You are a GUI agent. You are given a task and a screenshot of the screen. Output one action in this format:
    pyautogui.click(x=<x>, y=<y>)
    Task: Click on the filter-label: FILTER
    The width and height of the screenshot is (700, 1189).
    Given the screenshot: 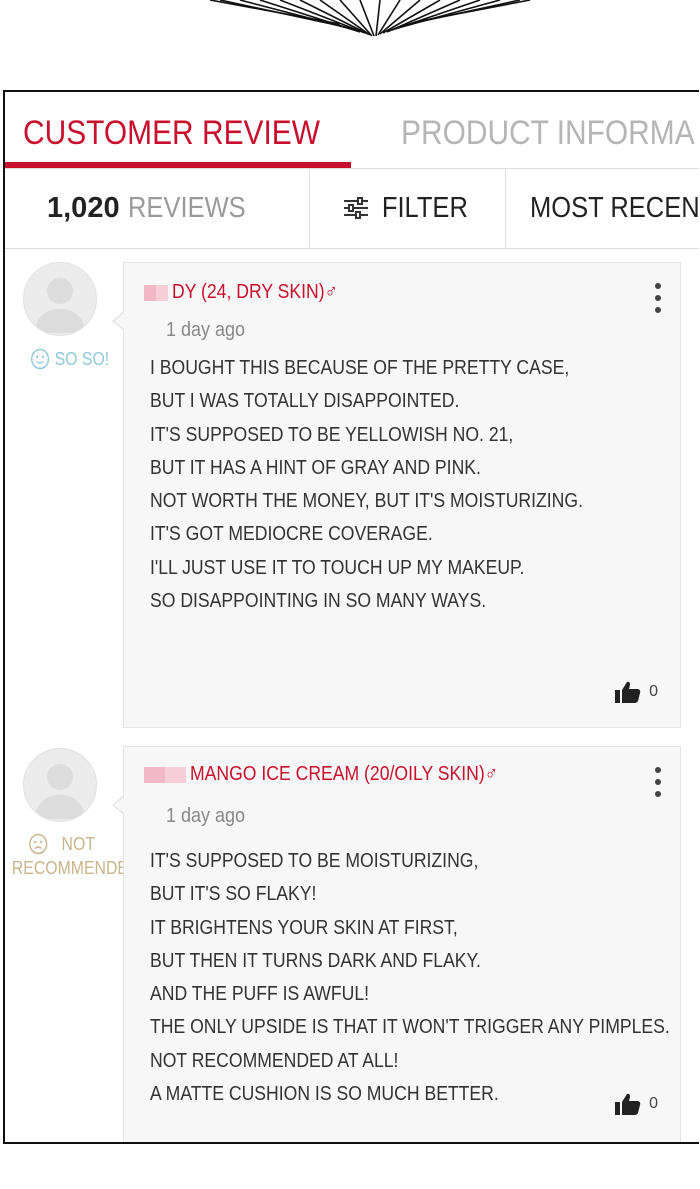 What is the action you would take?
    pyautogui.click(x=424, y=207)
    